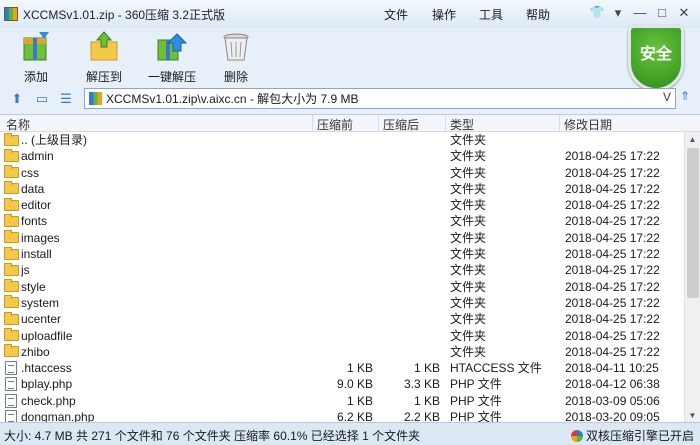  What do you see at coordinates (350, 205) in the screenshot?
I see `table-row: editor 文件夹 2018-04-25 17:22` at bounding box center [350, 205].